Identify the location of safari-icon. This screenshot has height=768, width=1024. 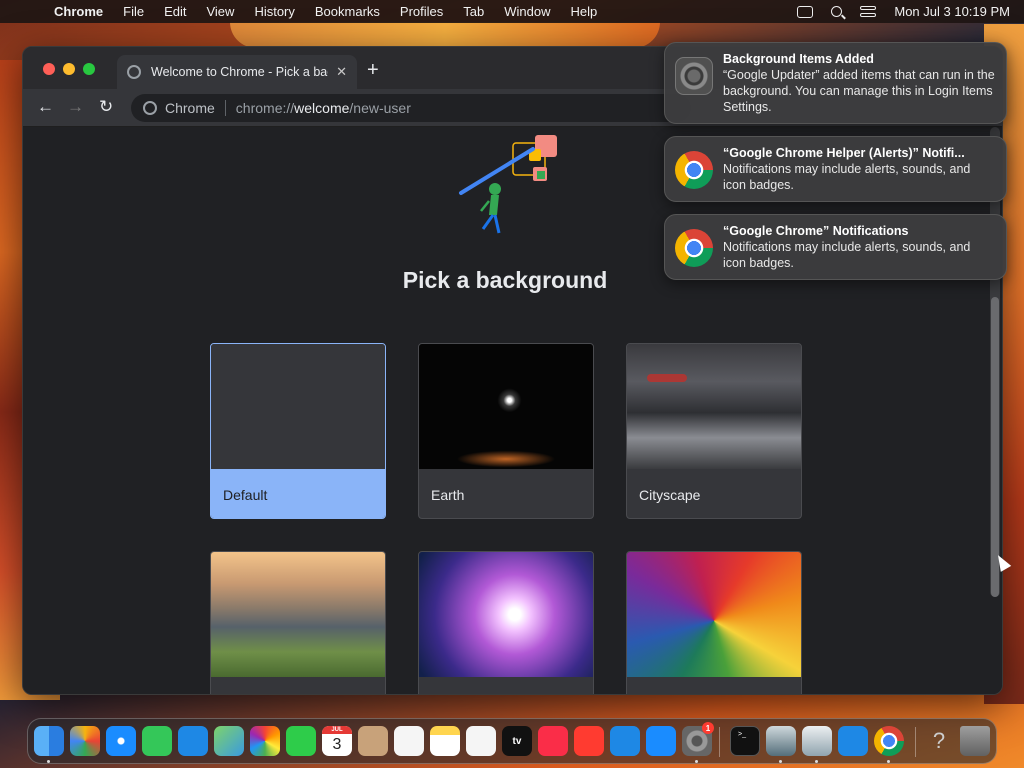
(121, 741).